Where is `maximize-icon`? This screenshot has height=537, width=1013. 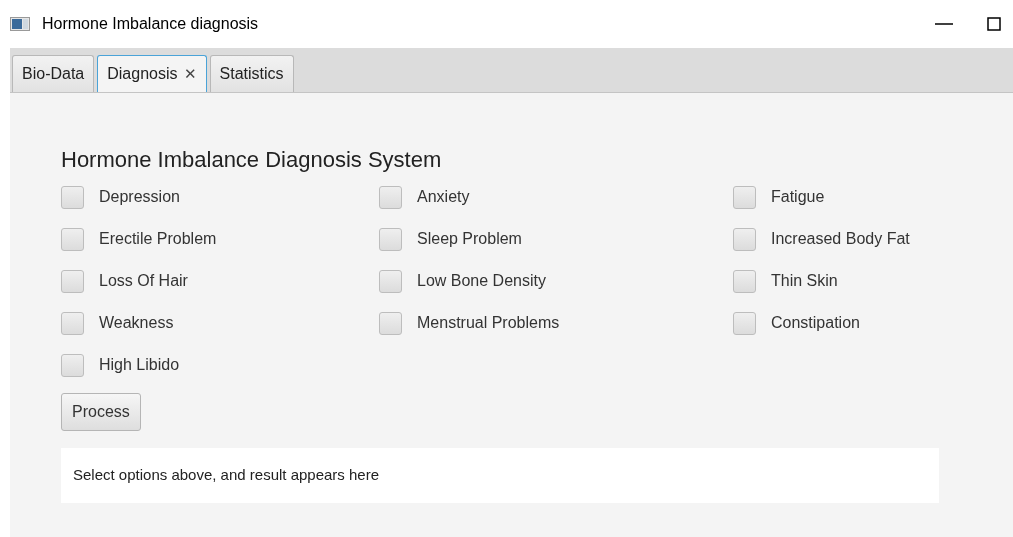 maximize-icon is located at coordinates (994, 24).